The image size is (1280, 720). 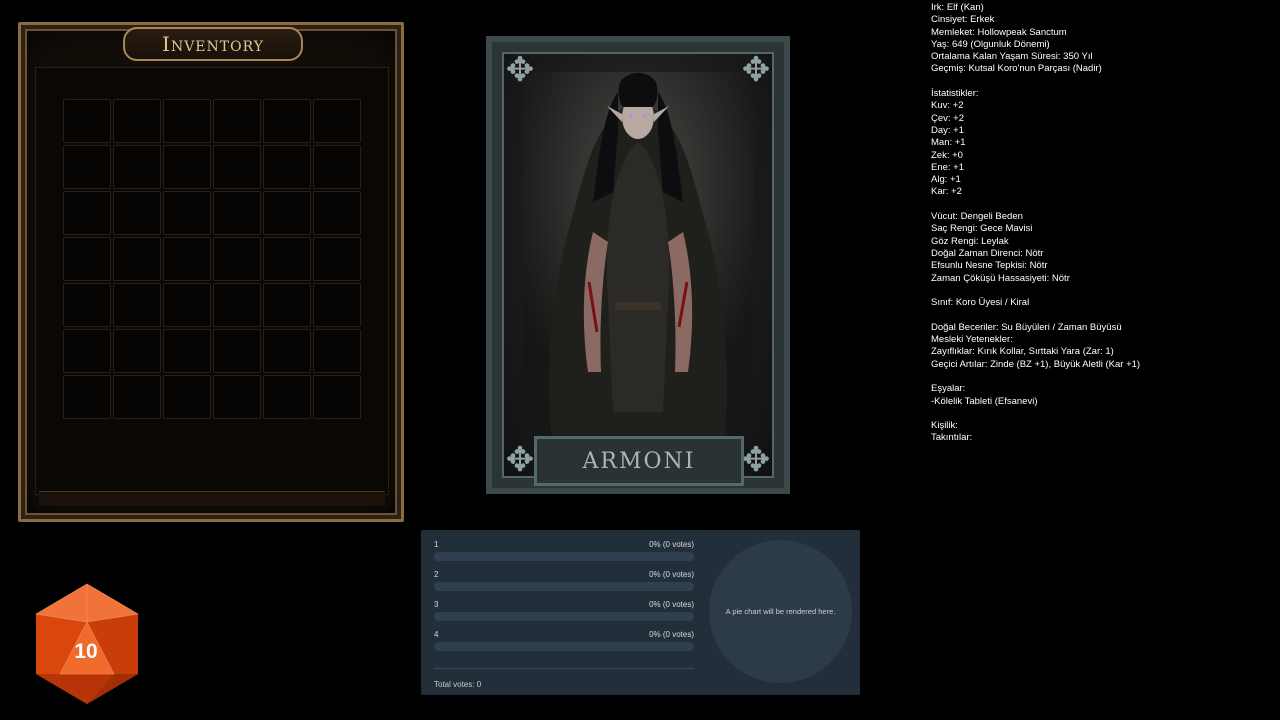 What do you see at coordinates (948, 130) in the screenshot?
I see `stats-line: Day: +1` at bounding box center [948, 130].